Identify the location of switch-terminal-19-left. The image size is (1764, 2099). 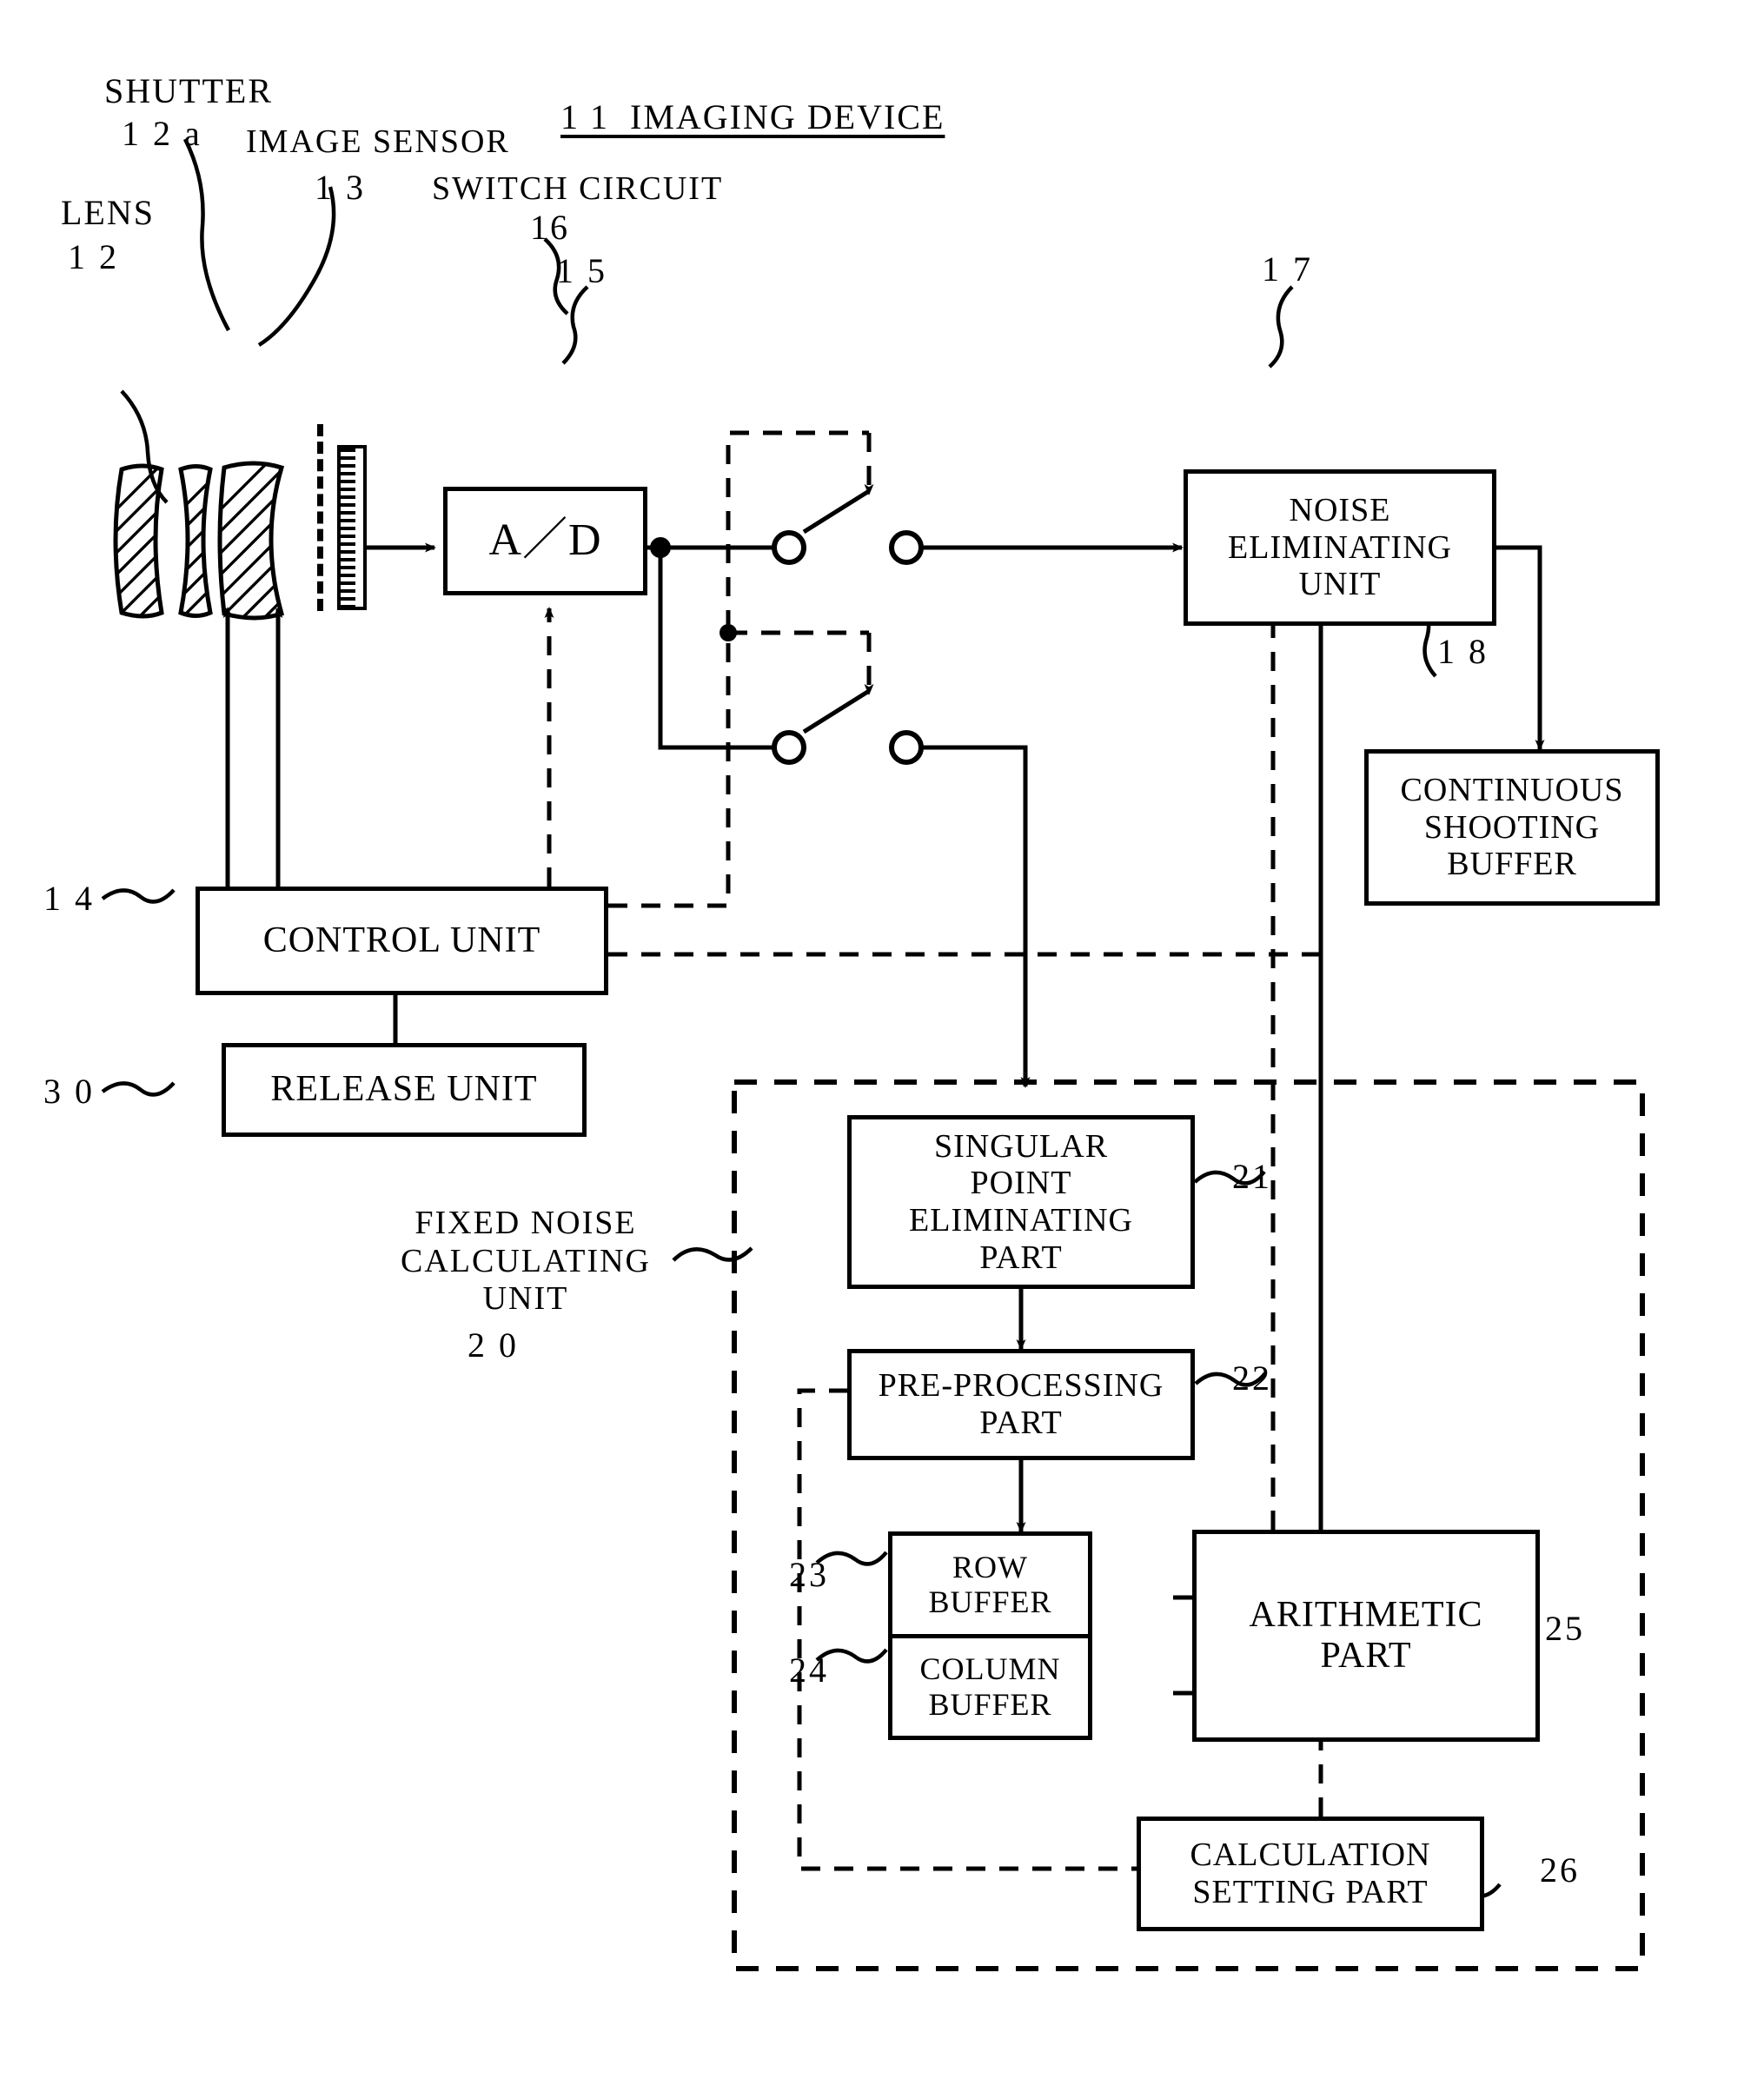
(789, 747).